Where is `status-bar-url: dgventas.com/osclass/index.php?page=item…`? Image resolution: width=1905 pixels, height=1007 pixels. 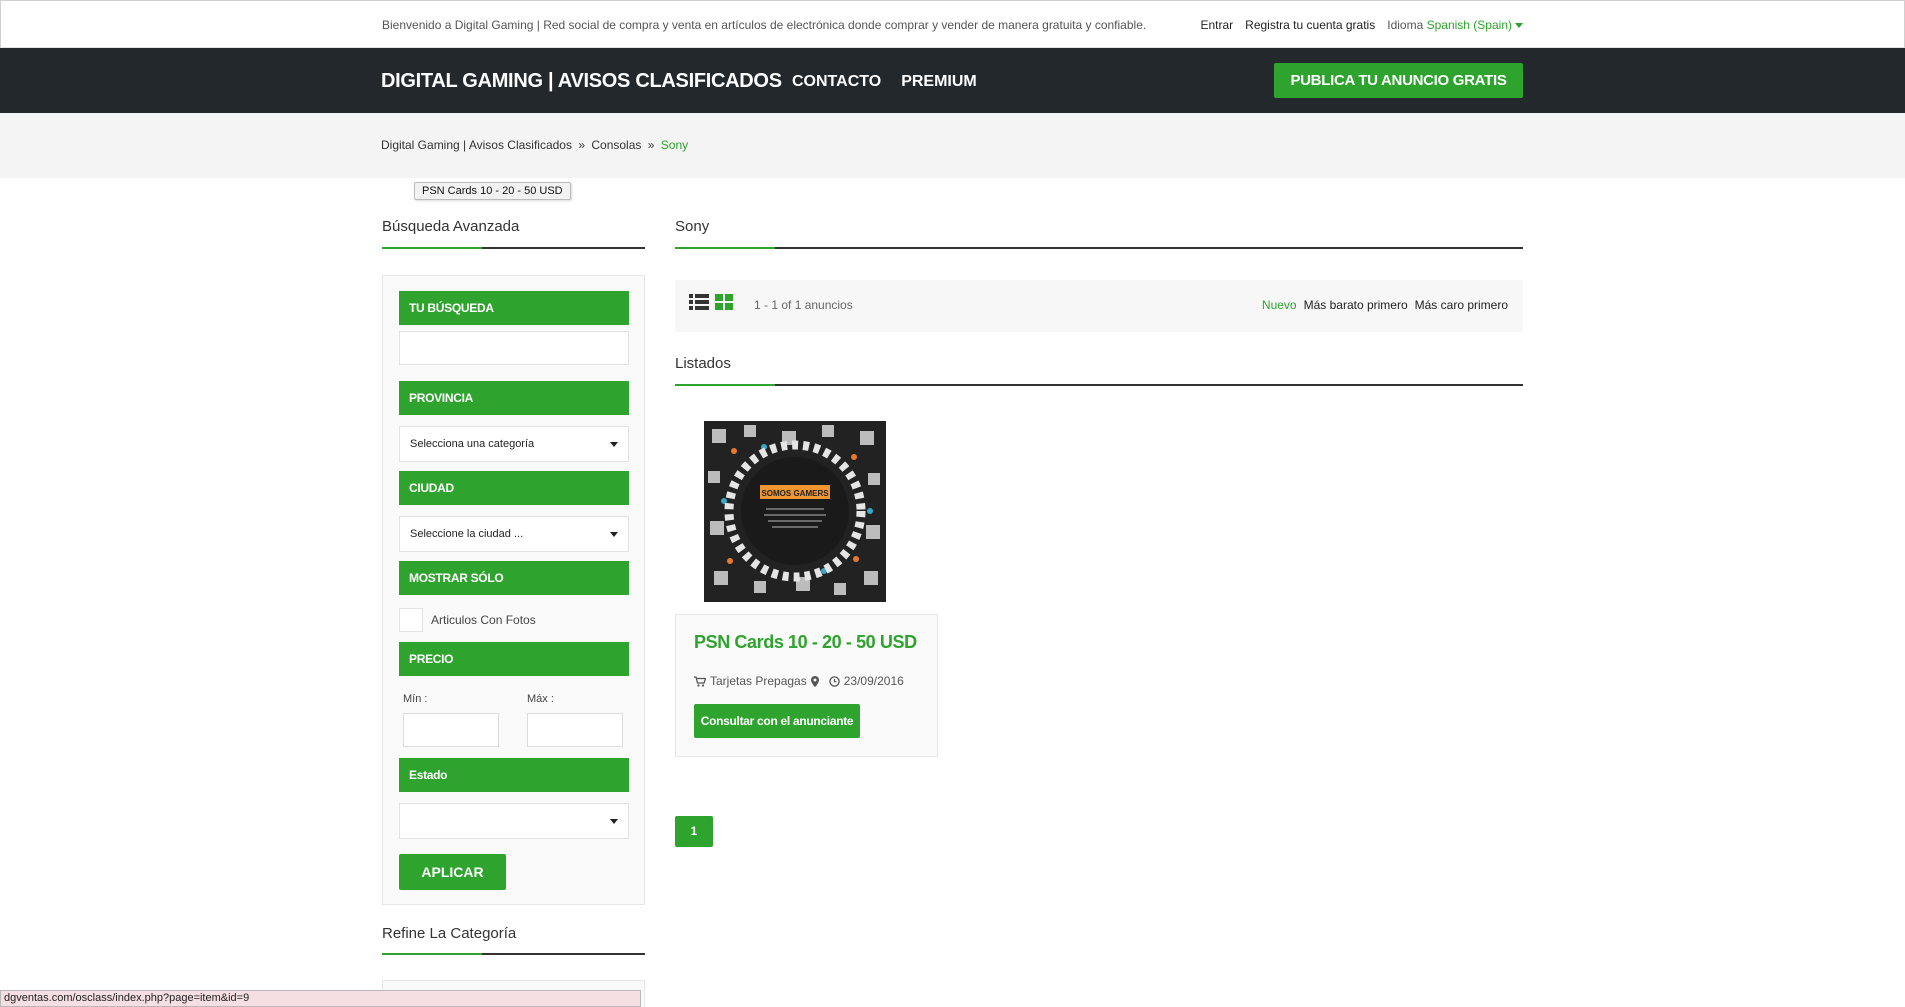 status-bar-url: dgventas.com/osclass/index.php?page=item… is located at coordinates (320, 998).